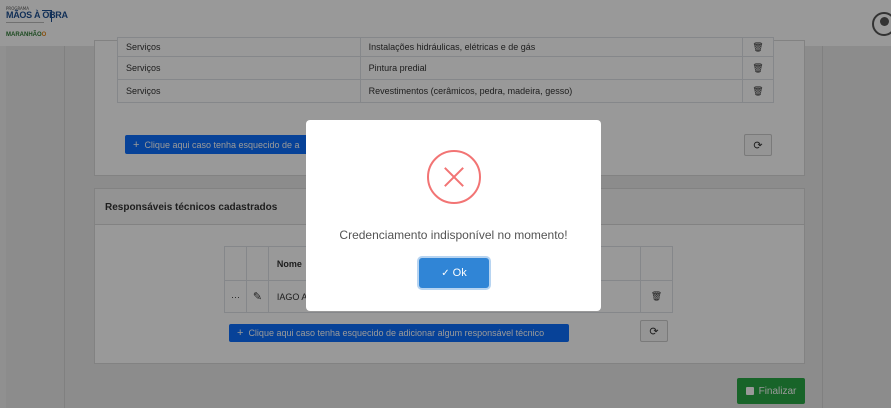 Image resolution: width=891 pixels, height=408 pixels. What do you see at coordinates (453, 235) in the screenshot?
I see `modal-message: Credenciamento indisponível no momento!` at bounding box center [453, 235].